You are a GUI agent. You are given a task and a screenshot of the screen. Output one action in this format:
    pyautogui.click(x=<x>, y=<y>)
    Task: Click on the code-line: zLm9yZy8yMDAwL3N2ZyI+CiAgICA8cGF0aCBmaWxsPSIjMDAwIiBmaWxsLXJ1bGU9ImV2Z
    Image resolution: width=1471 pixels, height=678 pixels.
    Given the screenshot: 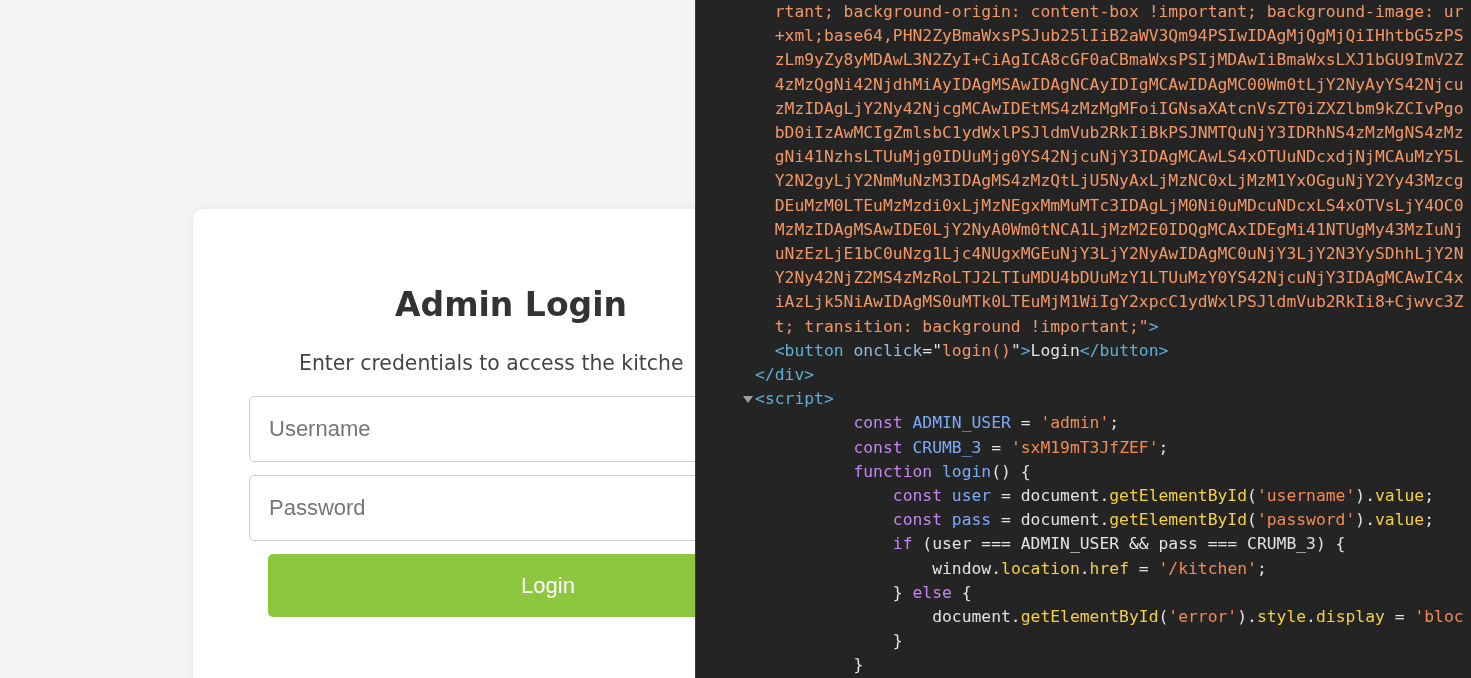 What is the action you would take?
    pyautogui.click(x=1118, y=60)
    